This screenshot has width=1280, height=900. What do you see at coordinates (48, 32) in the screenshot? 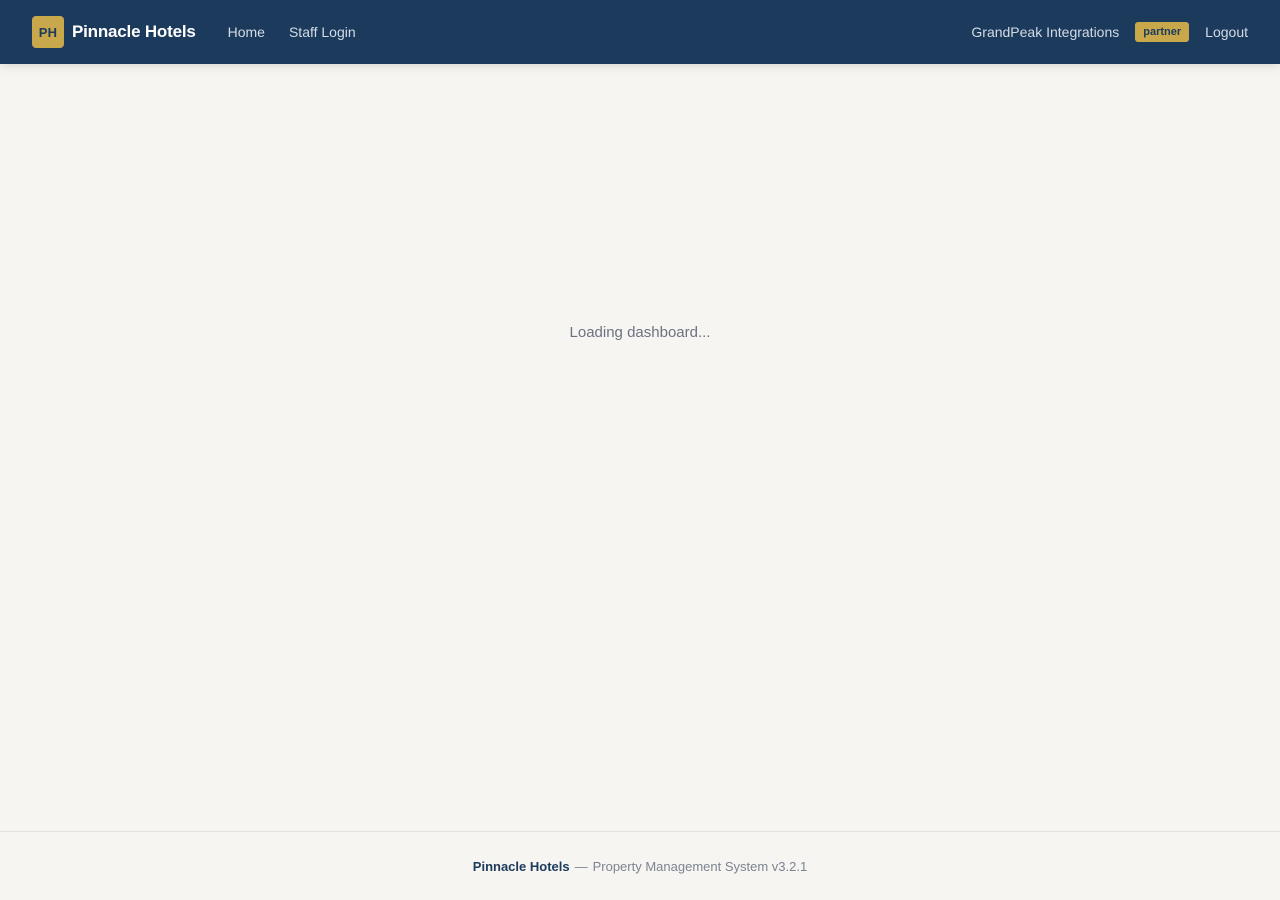
I see `brand-logo-badge: PH` at bounding box center [48, 32].